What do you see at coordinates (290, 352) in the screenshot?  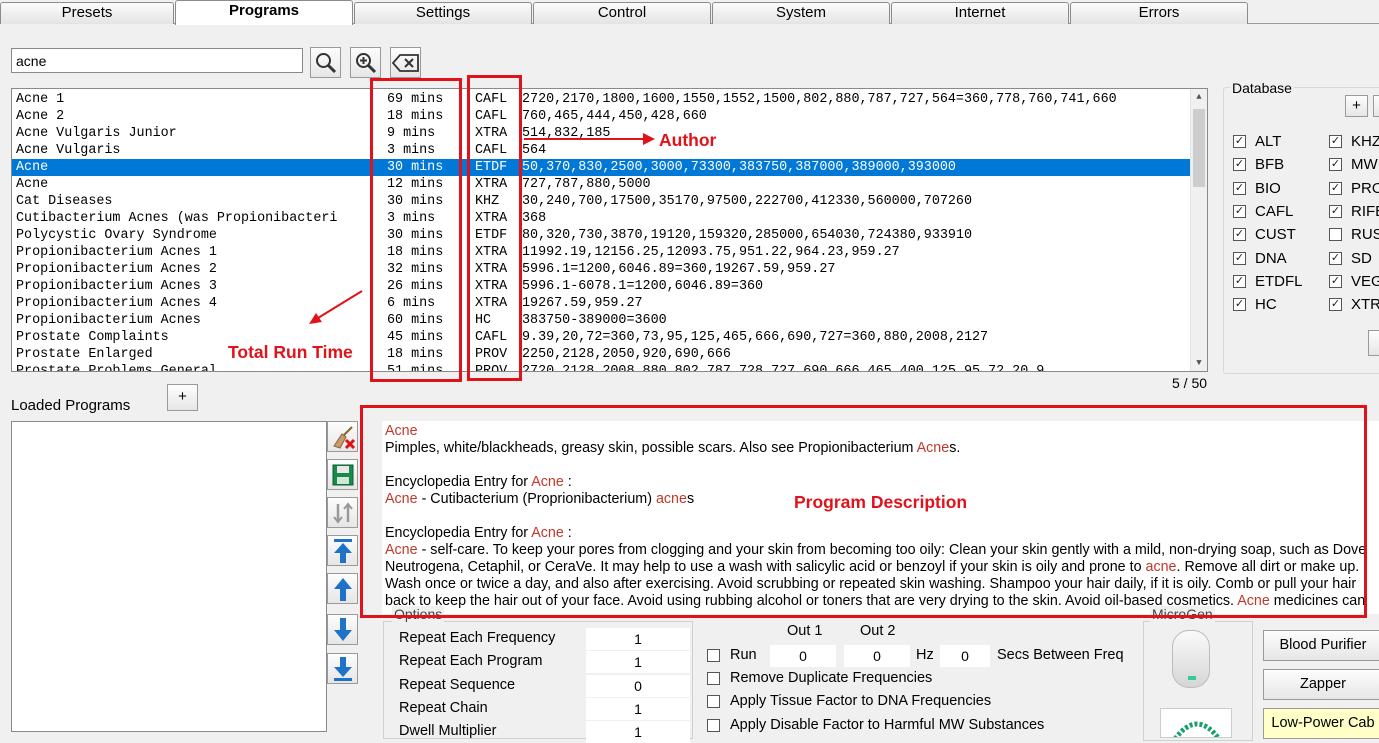 I see `run-time-annotation: Total Run Time` at bounding box center [290, 352].